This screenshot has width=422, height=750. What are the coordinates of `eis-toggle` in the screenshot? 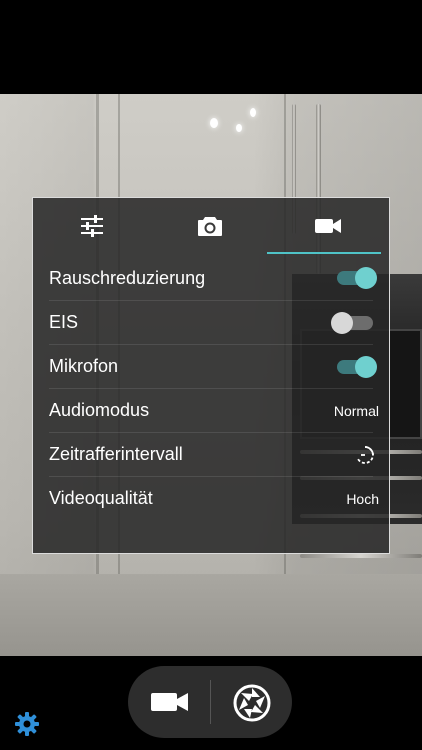 It's located at (352, 323).